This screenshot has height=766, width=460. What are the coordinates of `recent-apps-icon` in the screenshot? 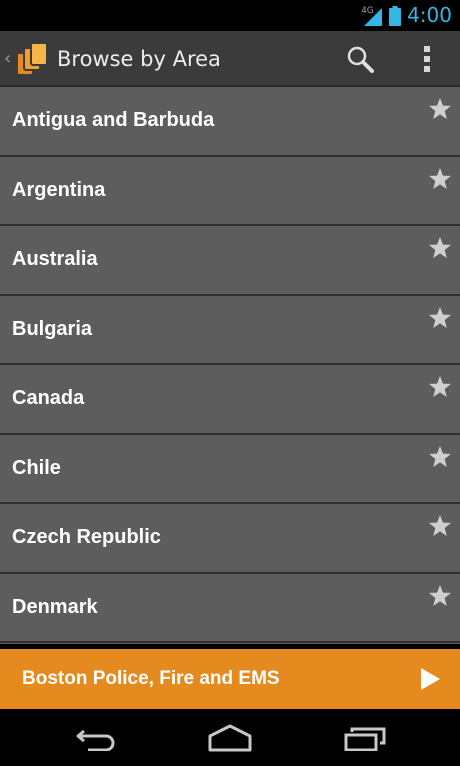 It's located at (365, 739).